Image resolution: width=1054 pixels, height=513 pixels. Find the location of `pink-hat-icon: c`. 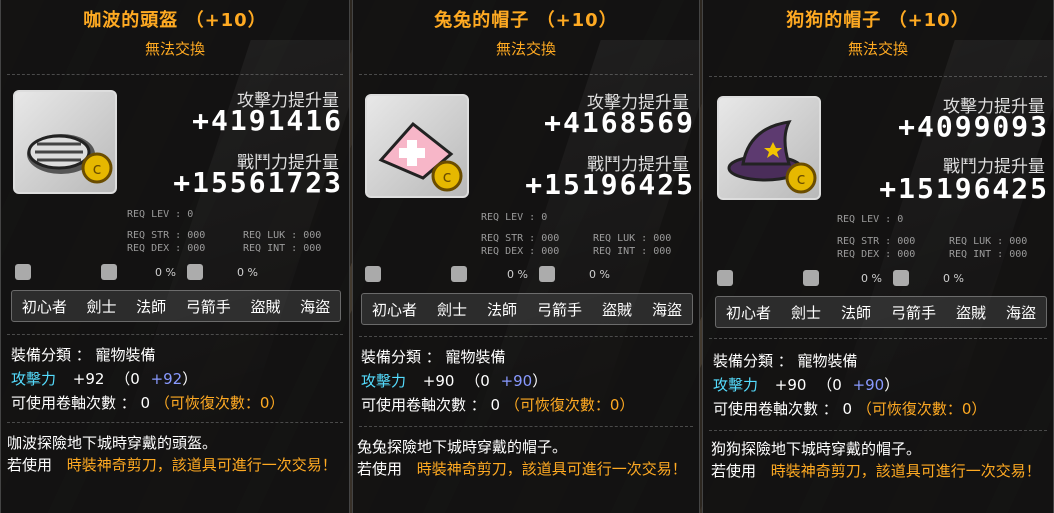

pink-hat-icon: c is located at coordinates (420, 156).